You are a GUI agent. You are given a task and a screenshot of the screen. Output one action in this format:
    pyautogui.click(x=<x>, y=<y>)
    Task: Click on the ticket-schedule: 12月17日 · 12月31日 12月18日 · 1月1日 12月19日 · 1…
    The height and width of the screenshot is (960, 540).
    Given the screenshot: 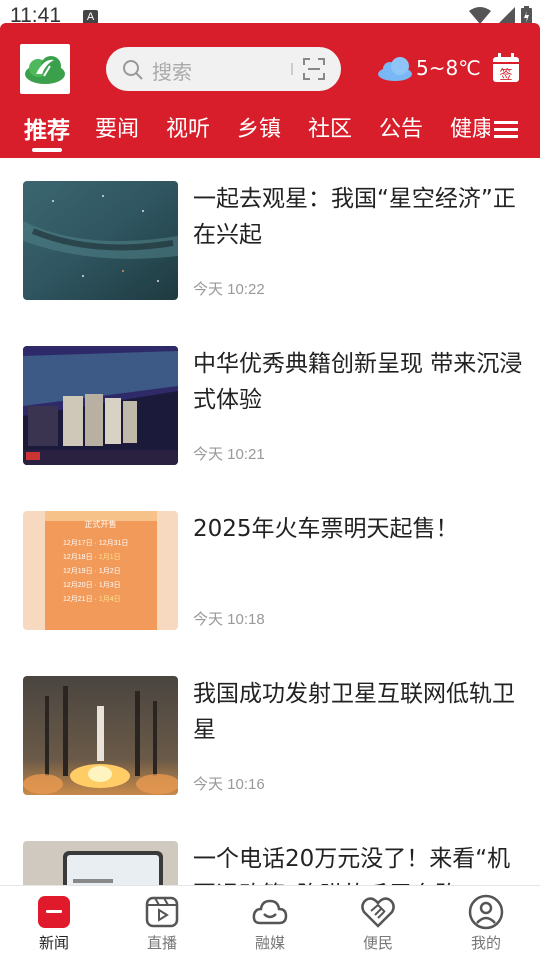 What is the action you would take?
    pyautogui.click(x=96, y=571)
    